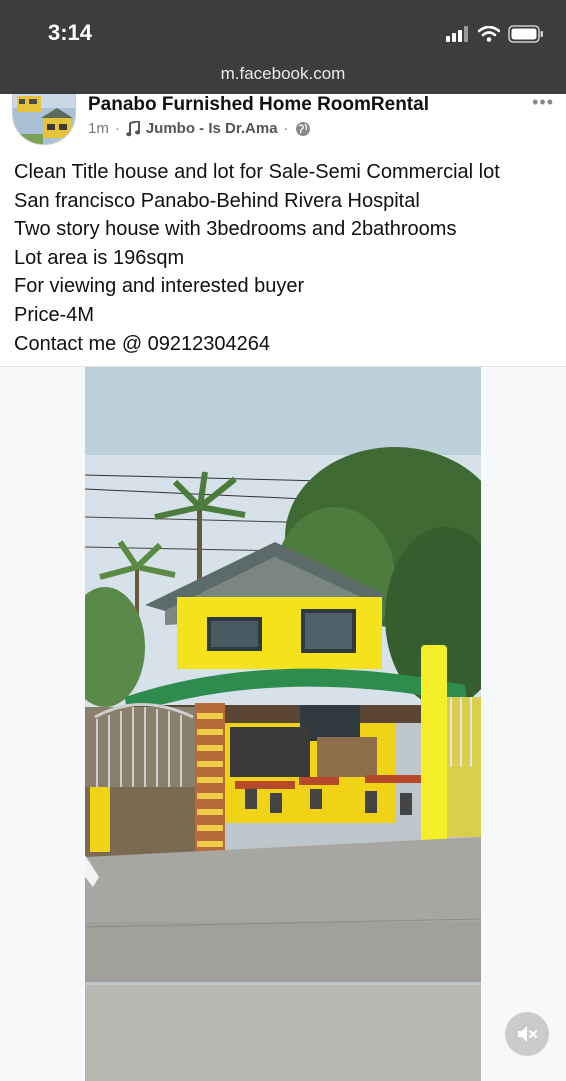 The height and width of the screenshot is (1081, 566). I want to click on globe-icon, so click(302, 128).